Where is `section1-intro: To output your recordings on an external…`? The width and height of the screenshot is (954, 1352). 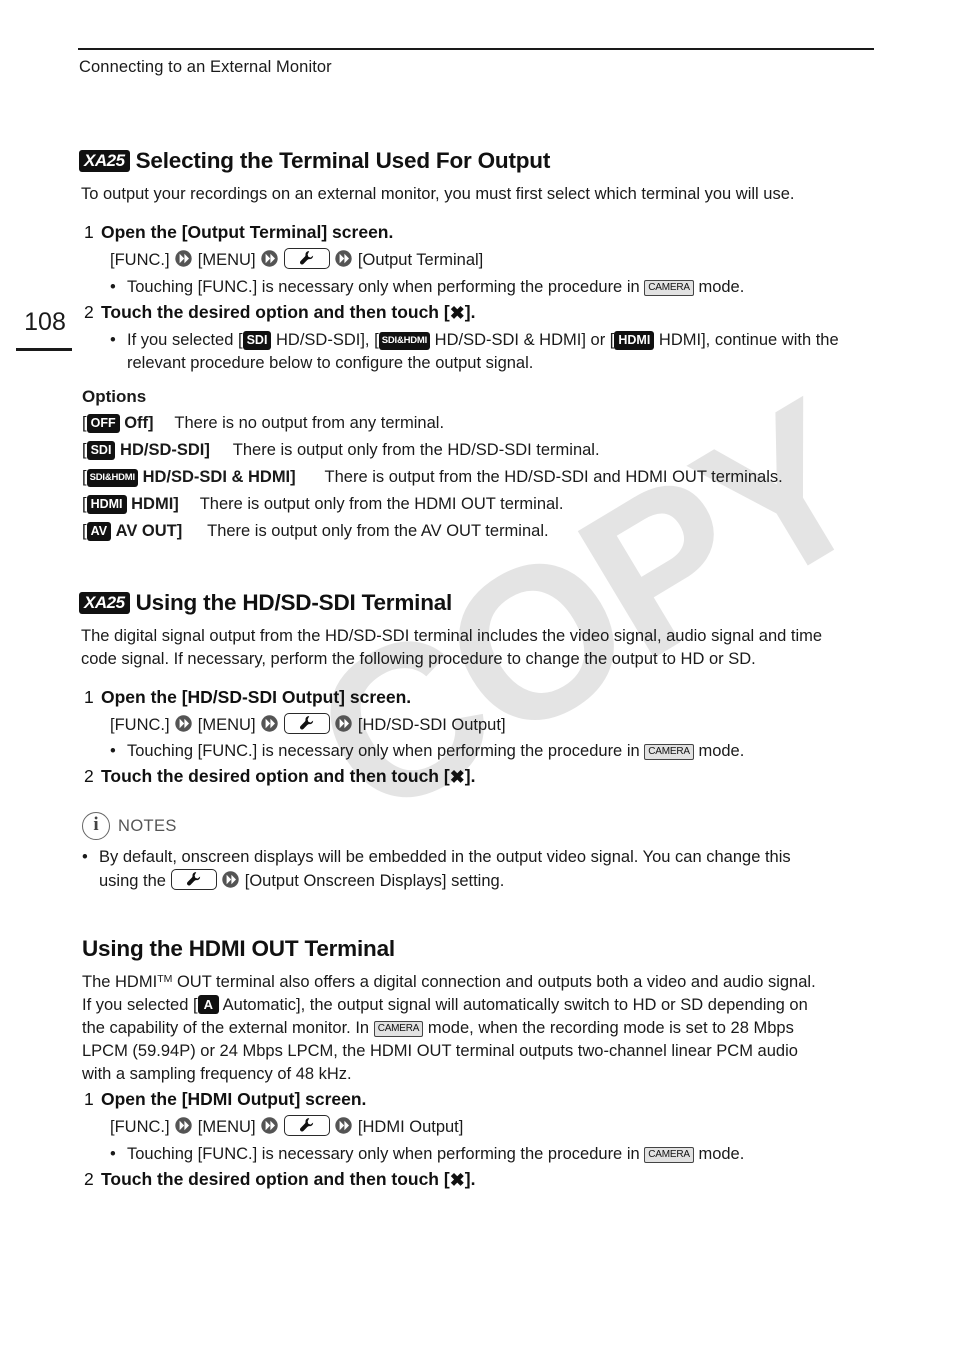
section1-intro: To output your recordings on an external… is located at coordinates (438, 194).